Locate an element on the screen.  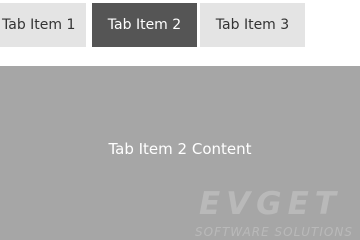
evget-watermark-logo: EVGET SOFTWARE SOLUTIONS is located at coordinates (274, 212).